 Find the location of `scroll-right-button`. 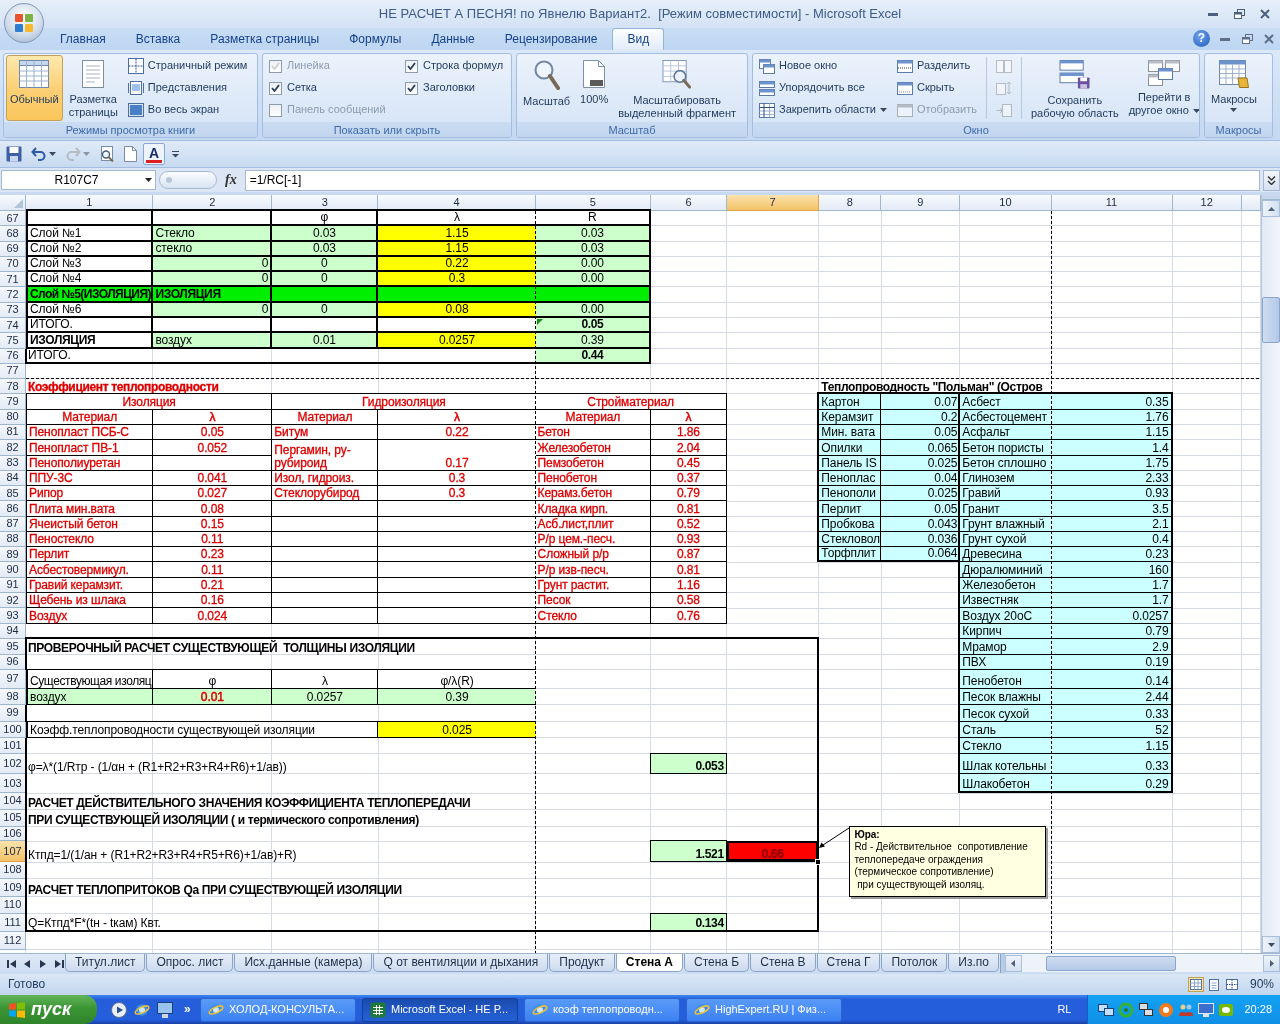

scroll-right-button is located at coordinates (1271, 963).